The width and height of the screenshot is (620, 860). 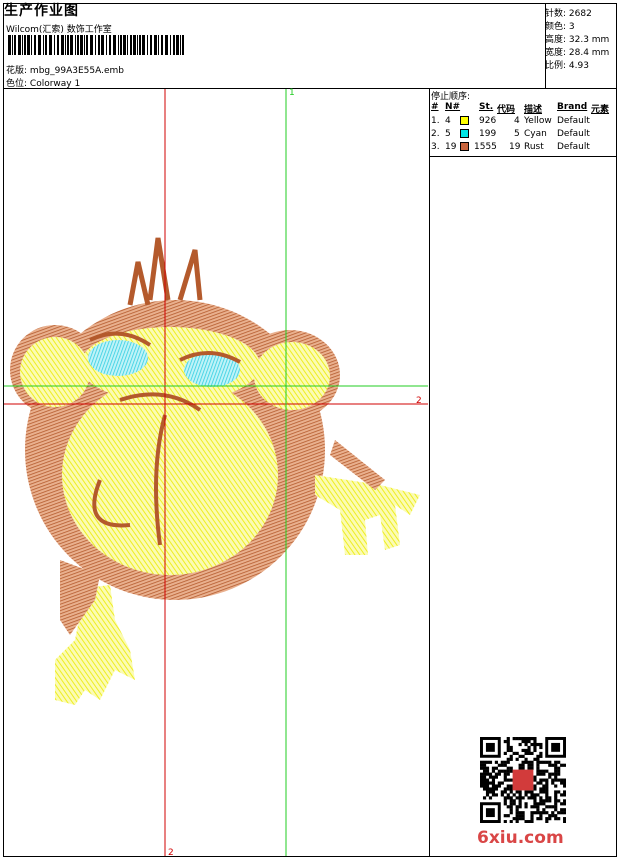 I want to click on col-header-index: #, so click(x=435, y=107).